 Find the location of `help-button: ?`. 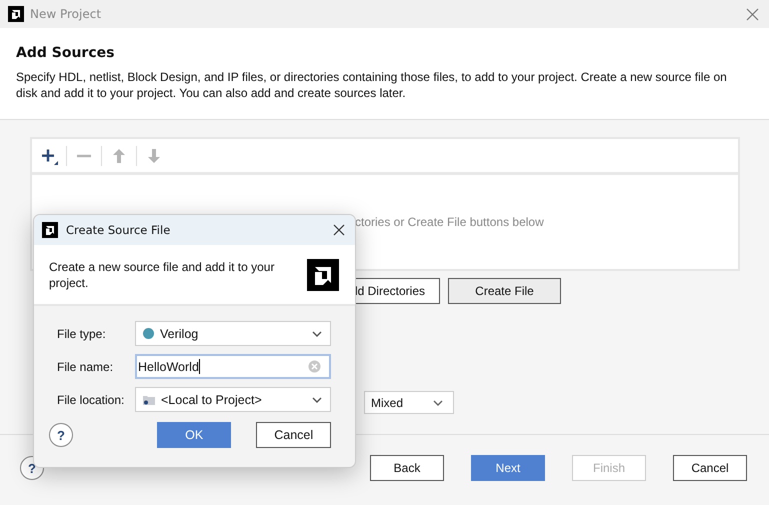

help-button: ? is located at coordinates (61, 435).